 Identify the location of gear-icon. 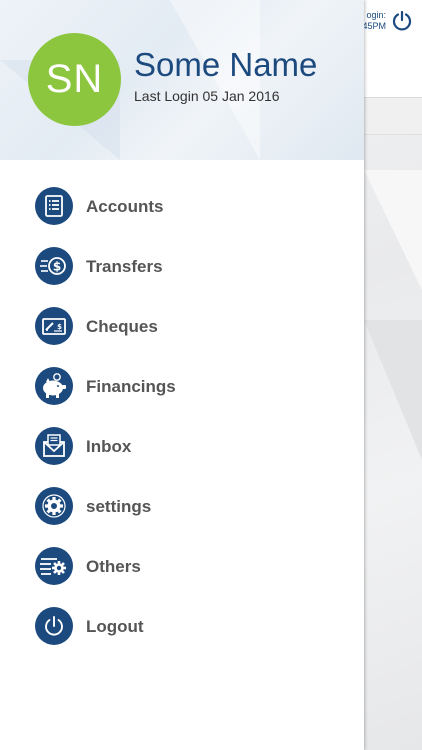
(54, 506).